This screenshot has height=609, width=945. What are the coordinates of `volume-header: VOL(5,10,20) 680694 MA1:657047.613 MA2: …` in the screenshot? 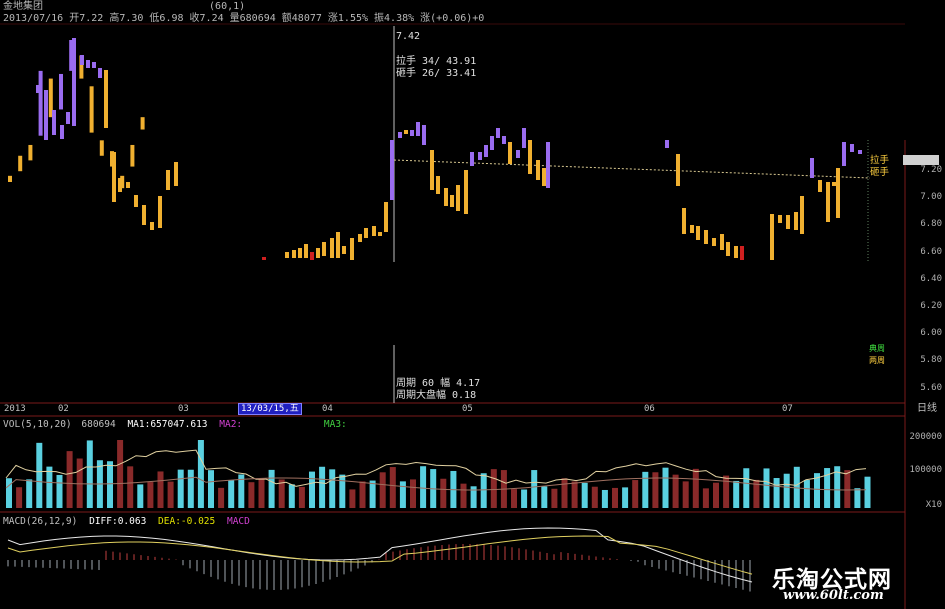 It's located at (178, 424).